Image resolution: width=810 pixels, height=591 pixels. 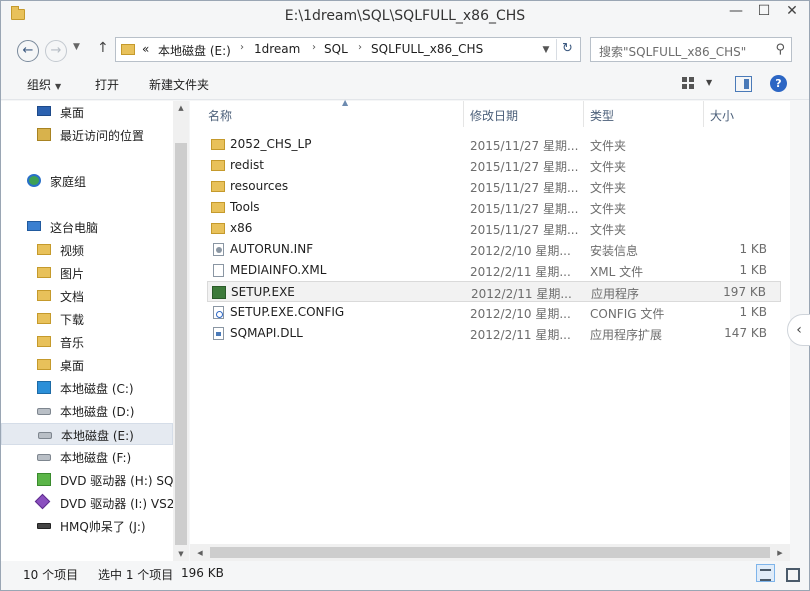 I want to click on column-header-type: 类型, so click(x=644, y=114).